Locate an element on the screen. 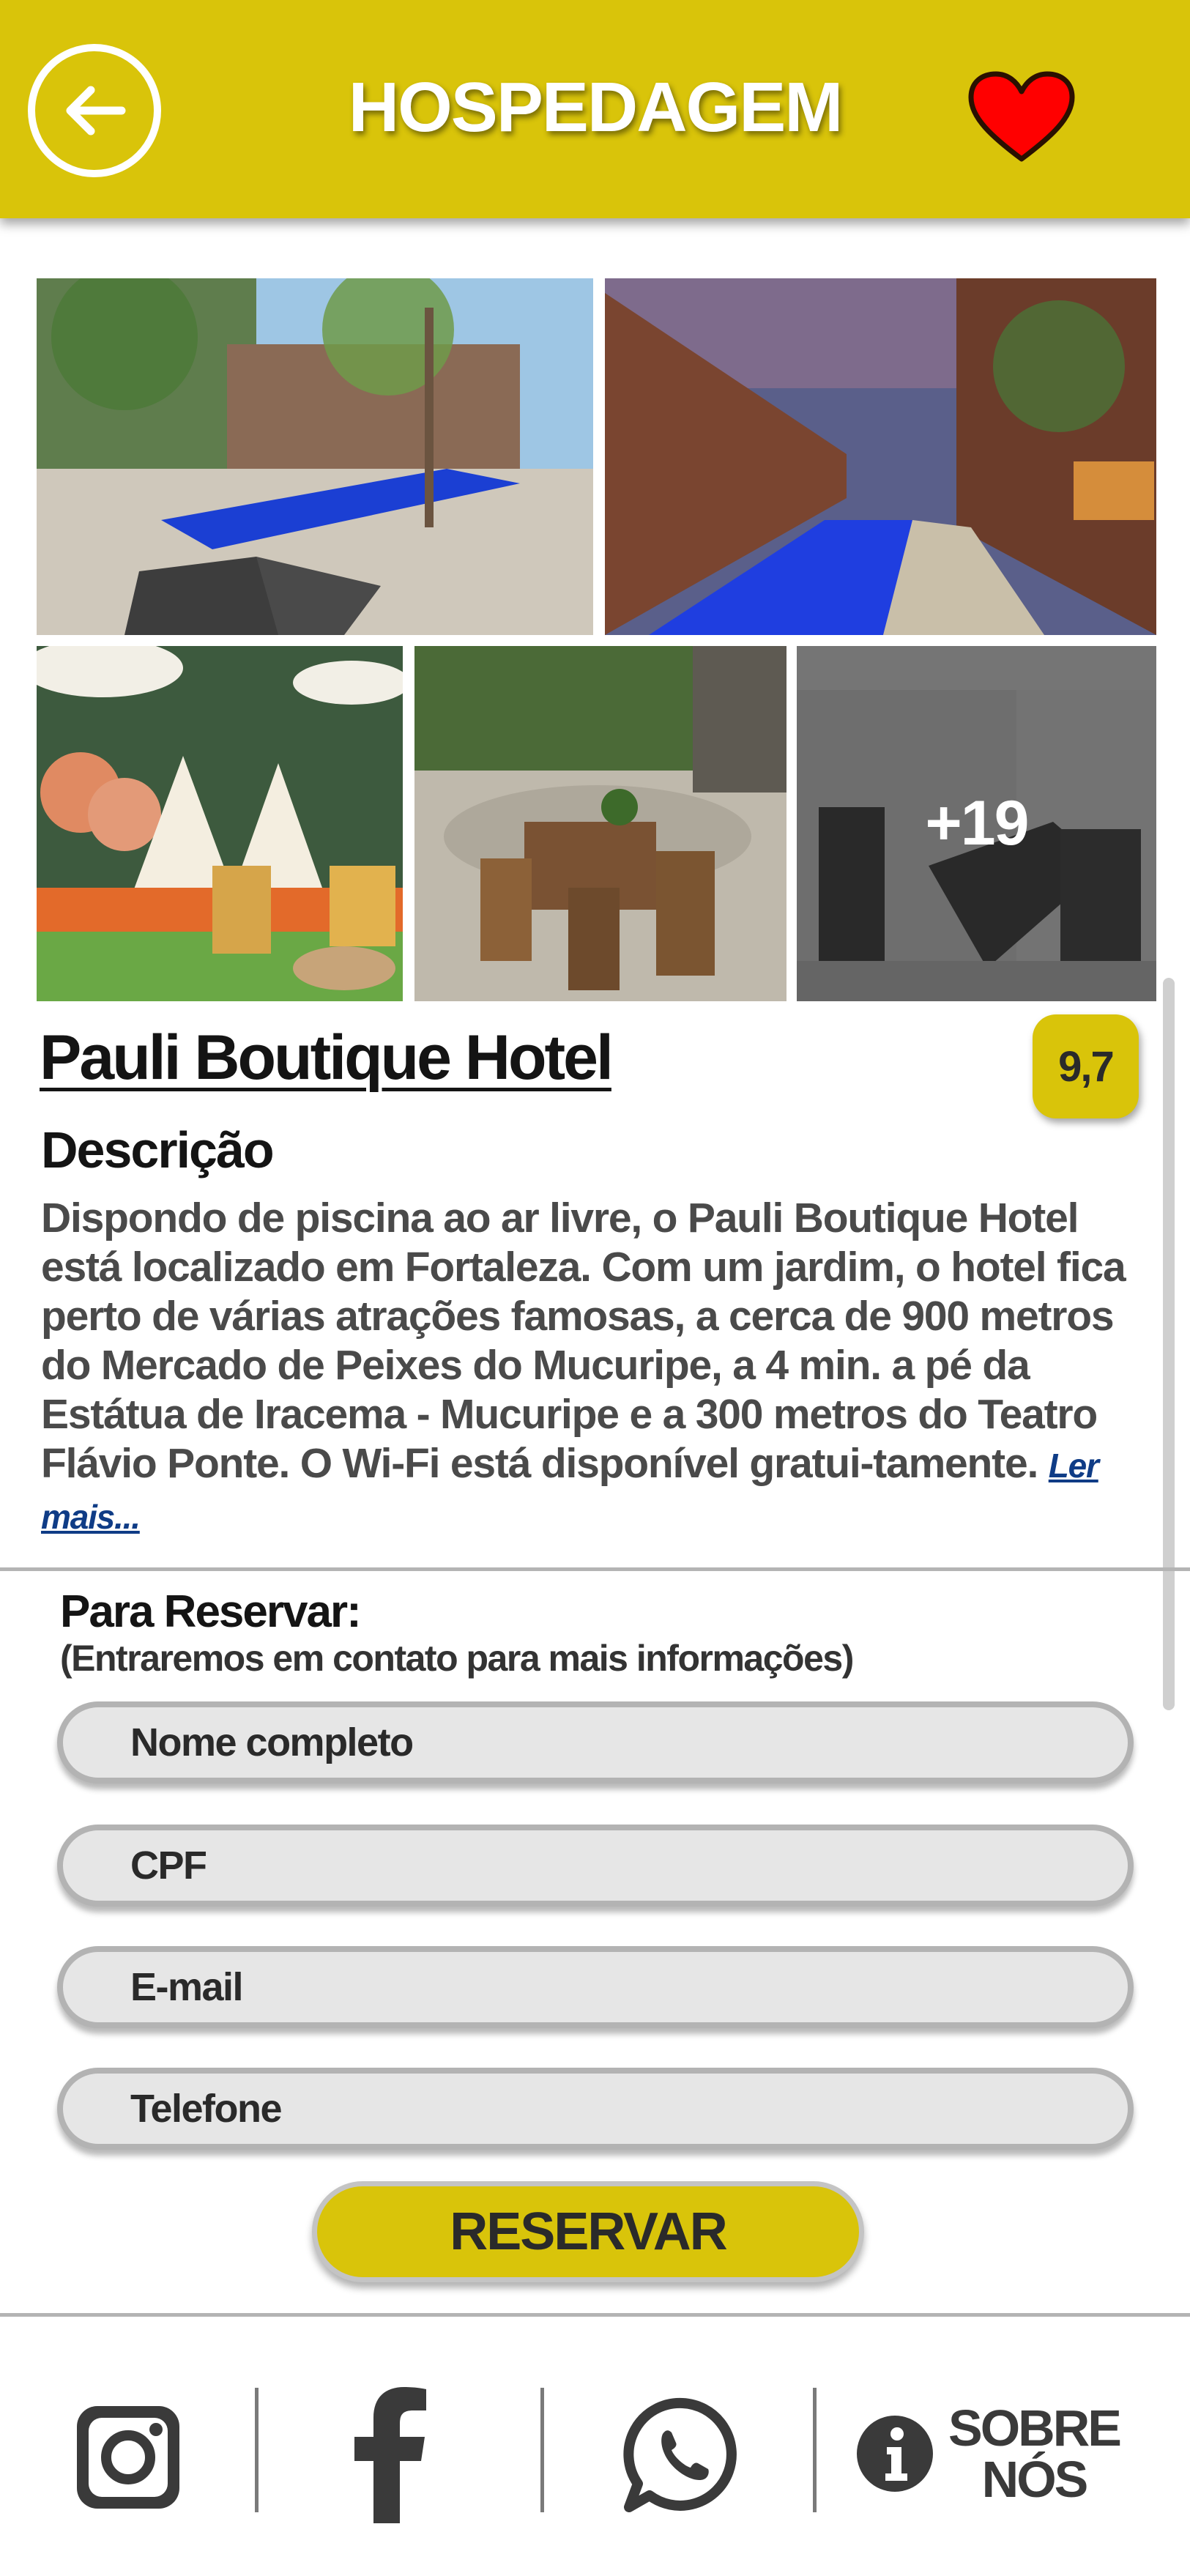 The width and height of the screenshot is (1190, 2576). phone-input is located at coordinates (595, 2109).